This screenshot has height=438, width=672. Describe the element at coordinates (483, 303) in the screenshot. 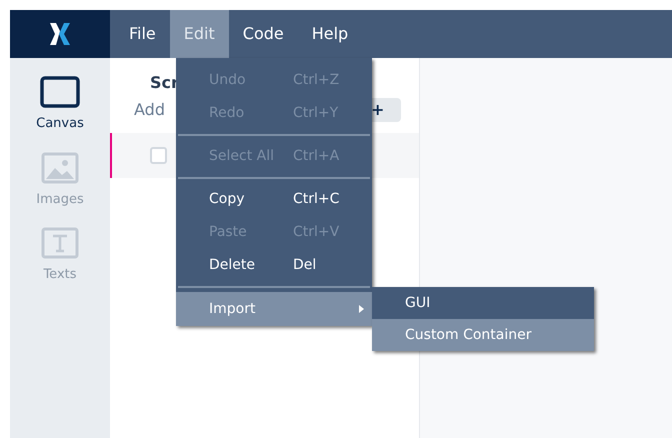

I see `menu-option: GUI` at that location.